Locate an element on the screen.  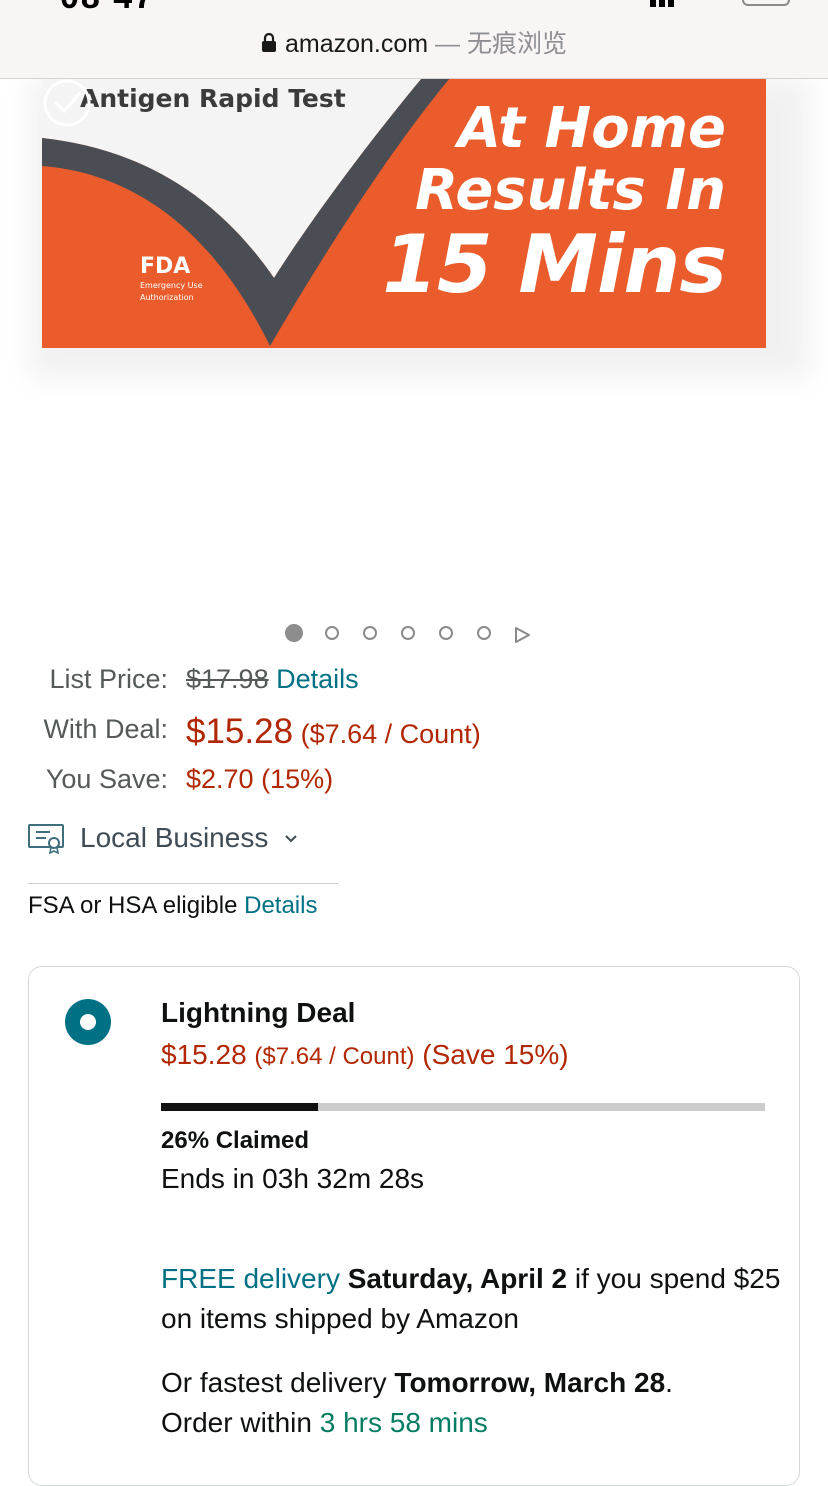
status-time: 08 47 is located at coordinates (107, 8).